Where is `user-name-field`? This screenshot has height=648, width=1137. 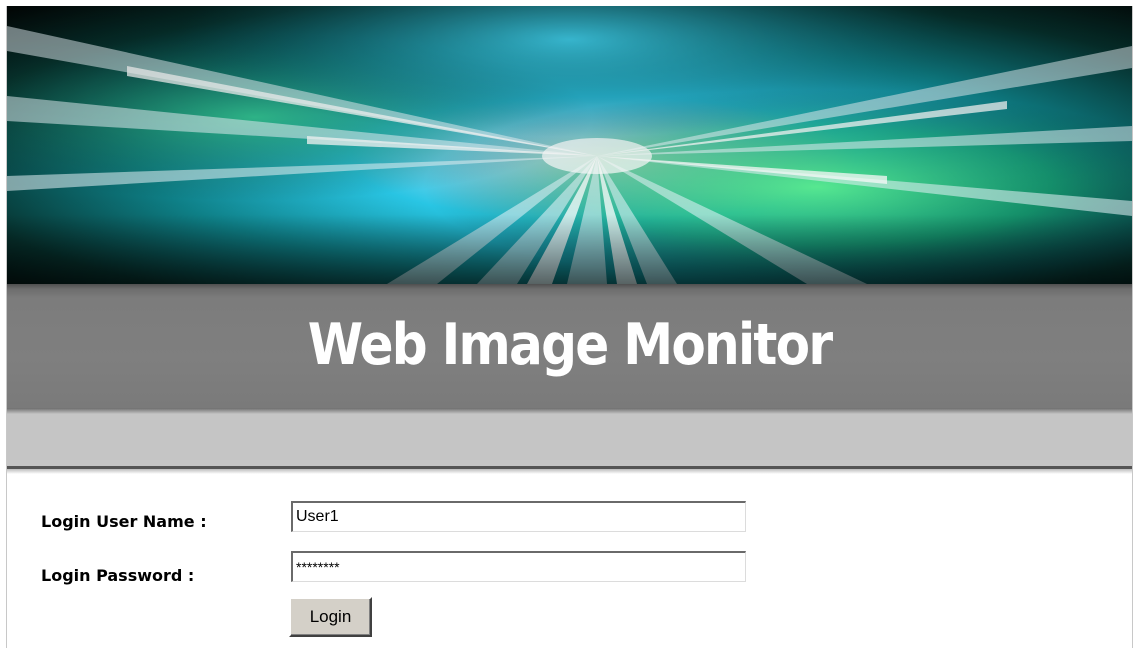 user-name-field is located at coordinates (518, 516).